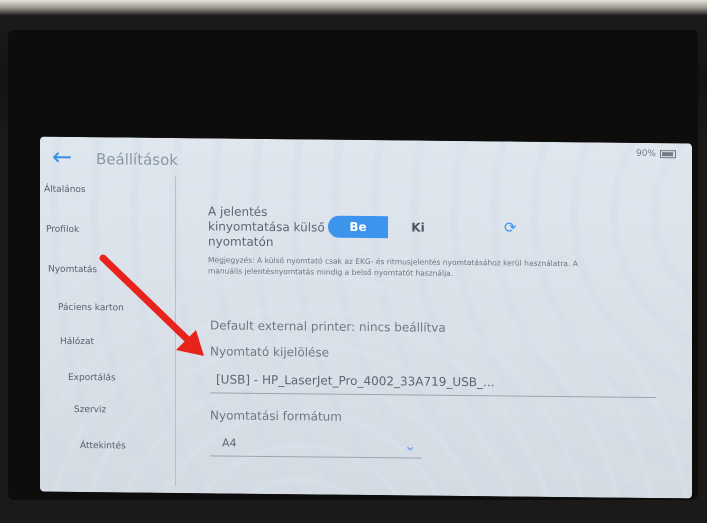 This screenshot has width=707, height=523. Describe the element at coordinates (137, 160) in the screenshot. I see `page-title: Beállítások` at that location.